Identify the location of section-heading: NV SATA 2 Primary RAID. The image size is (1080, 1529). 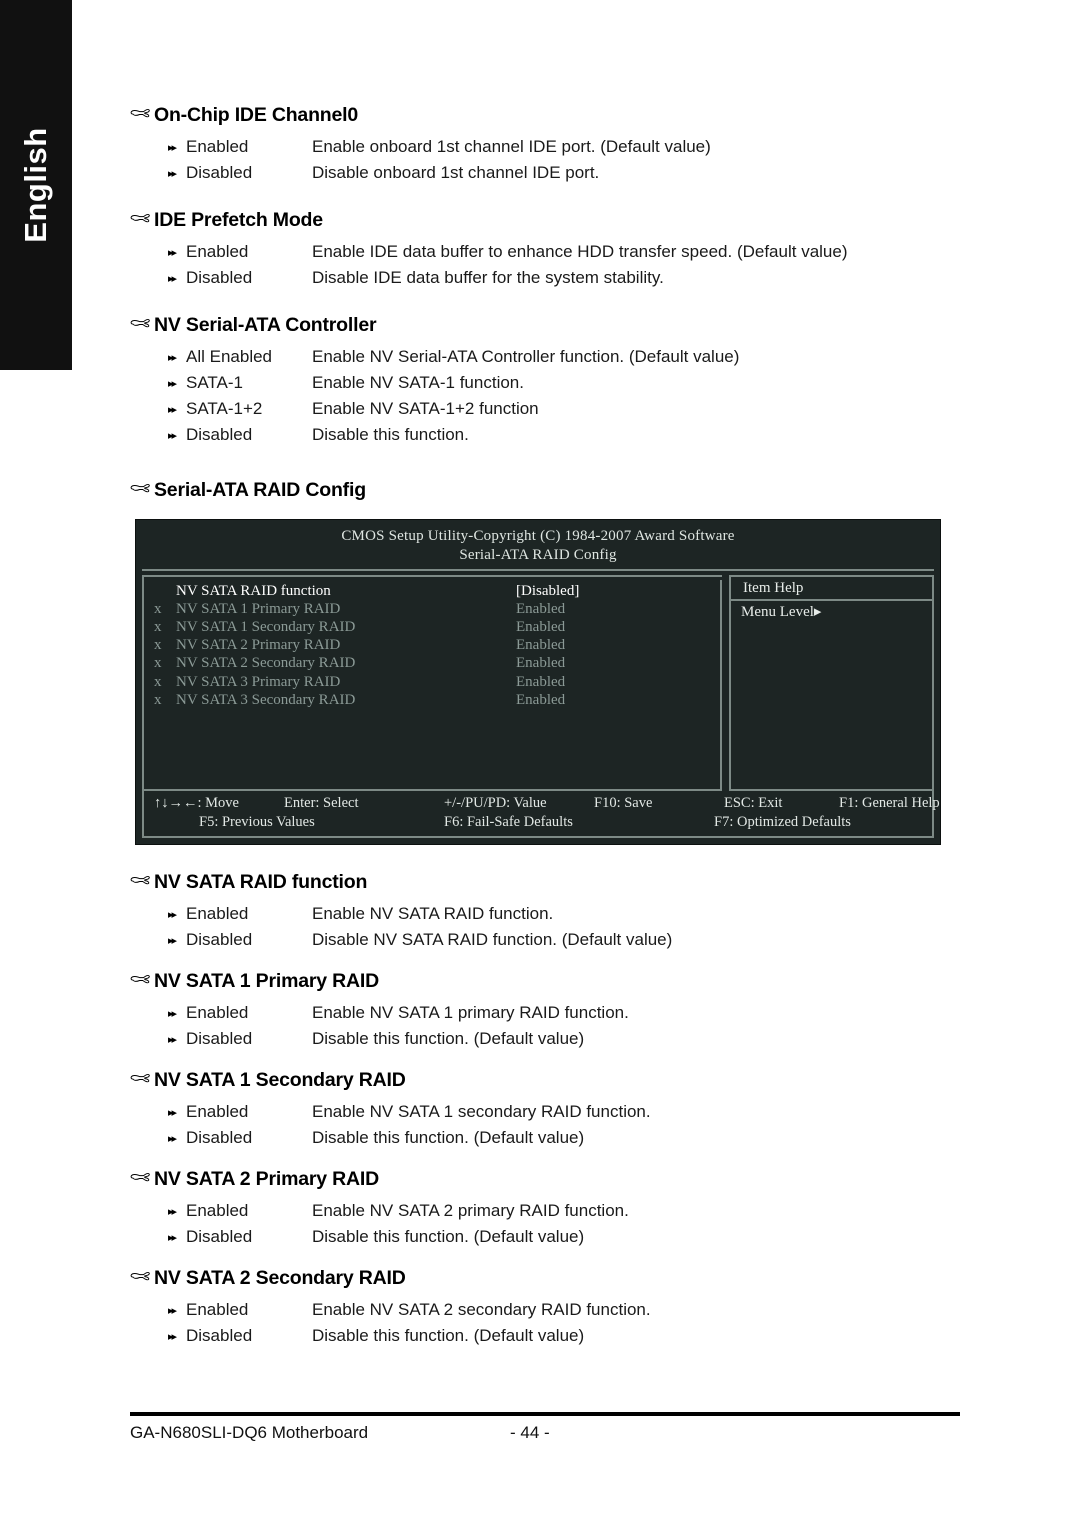
(545, 1179).